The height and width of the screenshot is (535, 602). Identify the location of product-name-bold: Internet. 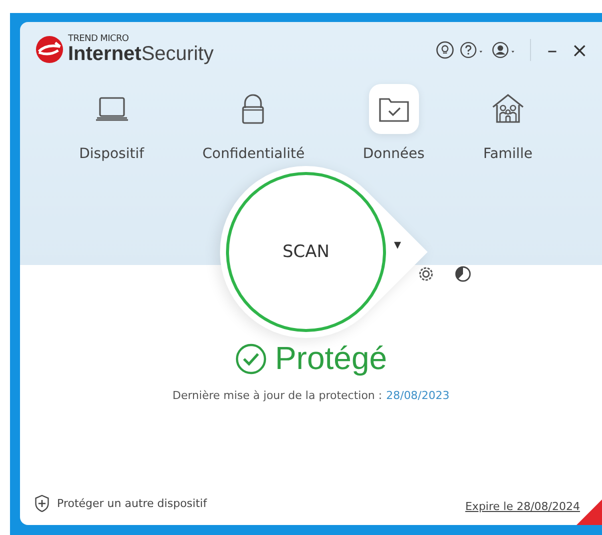
(105, 54).